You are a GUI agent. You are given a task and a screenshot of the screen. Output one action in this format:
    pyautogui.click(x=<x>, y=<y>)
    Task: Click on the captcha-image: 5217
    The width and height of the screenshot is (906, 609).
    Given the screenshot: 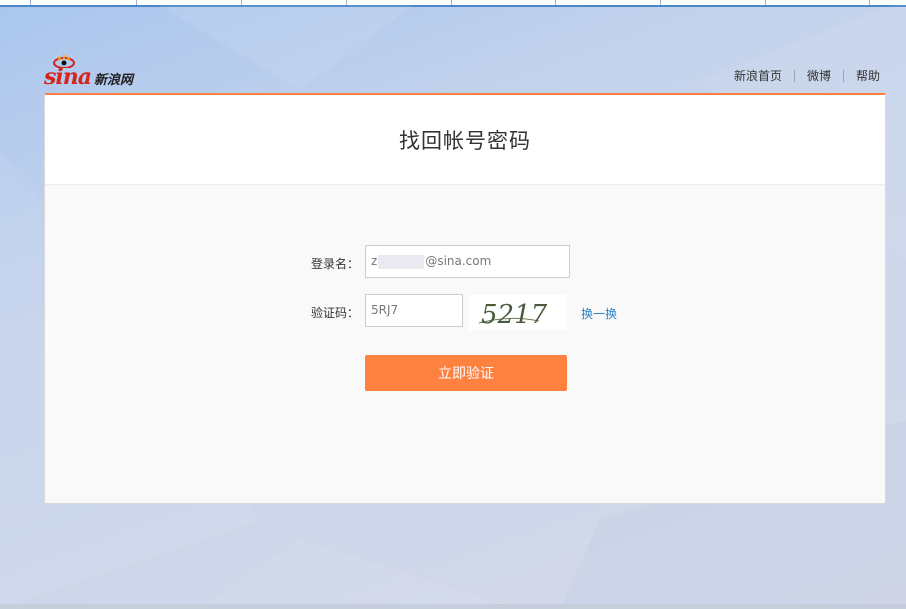 What is the action you would take?
    pyautogui.click(x=518, y=312)
    